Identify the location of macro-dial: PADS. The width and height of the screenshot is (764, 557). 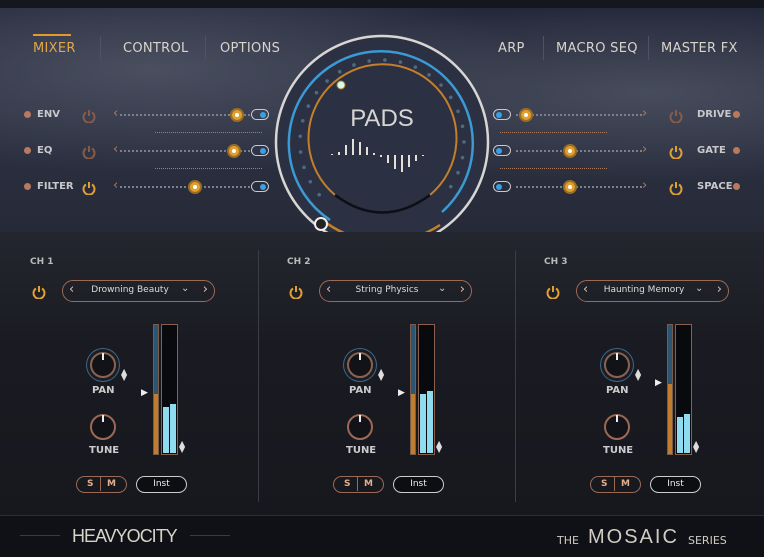
(382, 142).